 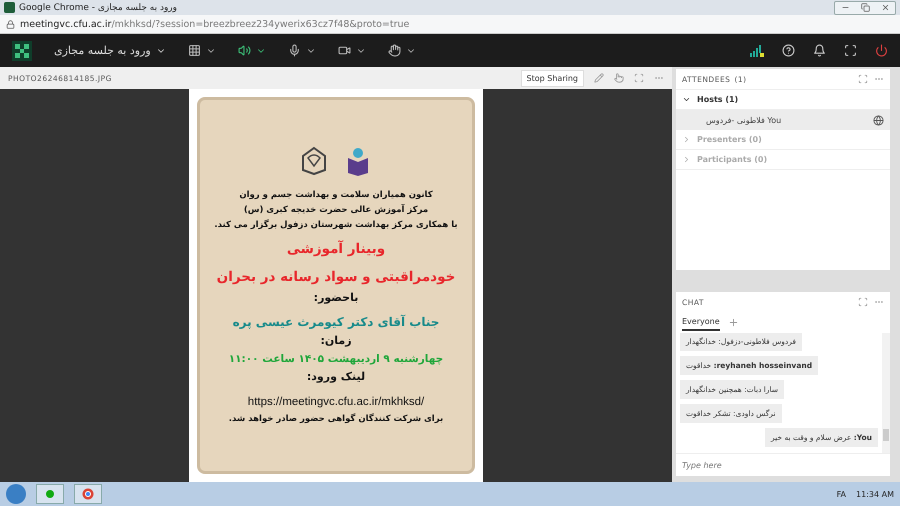 I want to click on scrollbar, so click(x=886, y=393).